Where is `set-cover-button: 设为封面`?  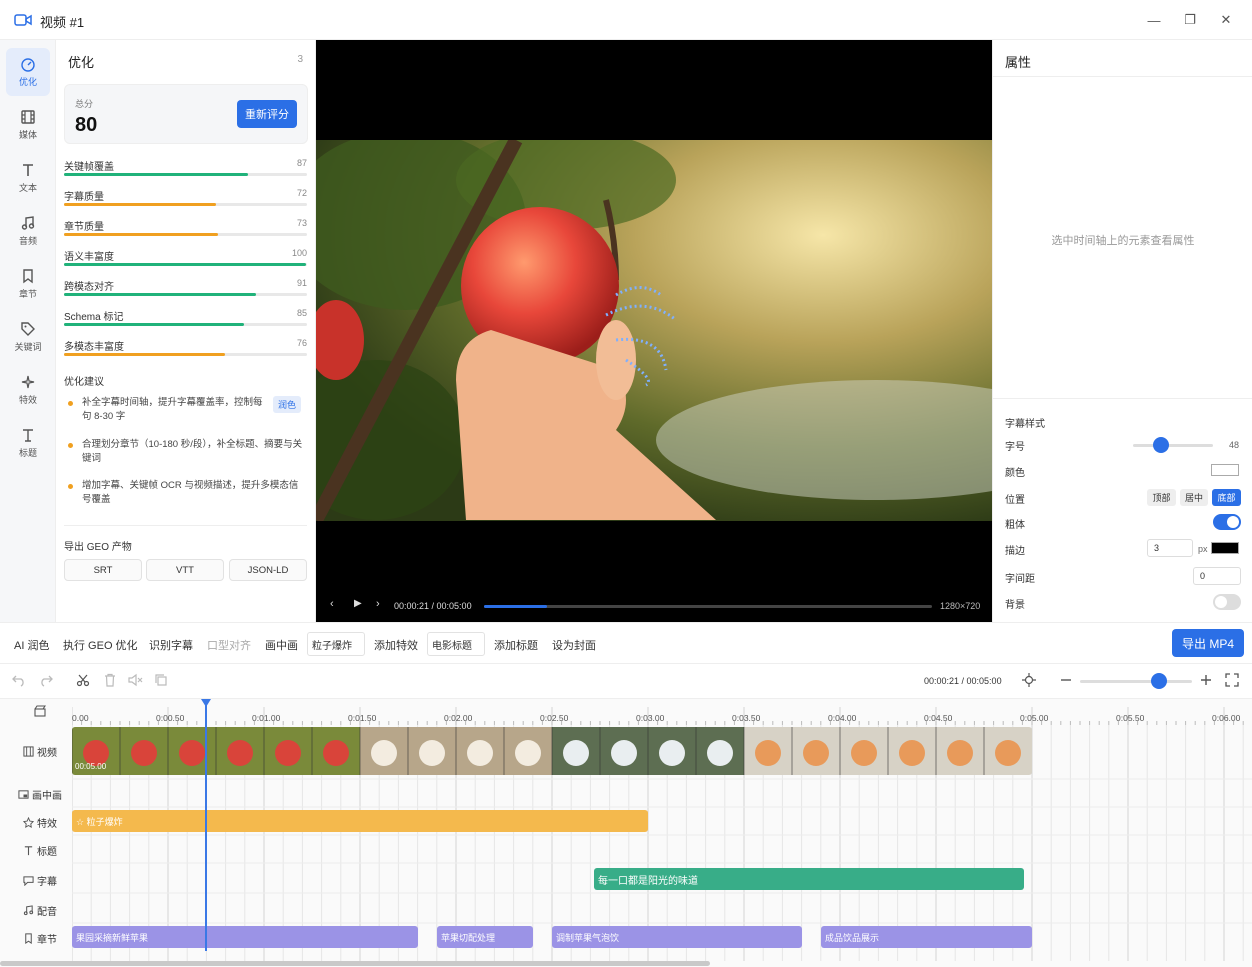
set-cover-button: 设为封面 is located at coordinates (574, 645).